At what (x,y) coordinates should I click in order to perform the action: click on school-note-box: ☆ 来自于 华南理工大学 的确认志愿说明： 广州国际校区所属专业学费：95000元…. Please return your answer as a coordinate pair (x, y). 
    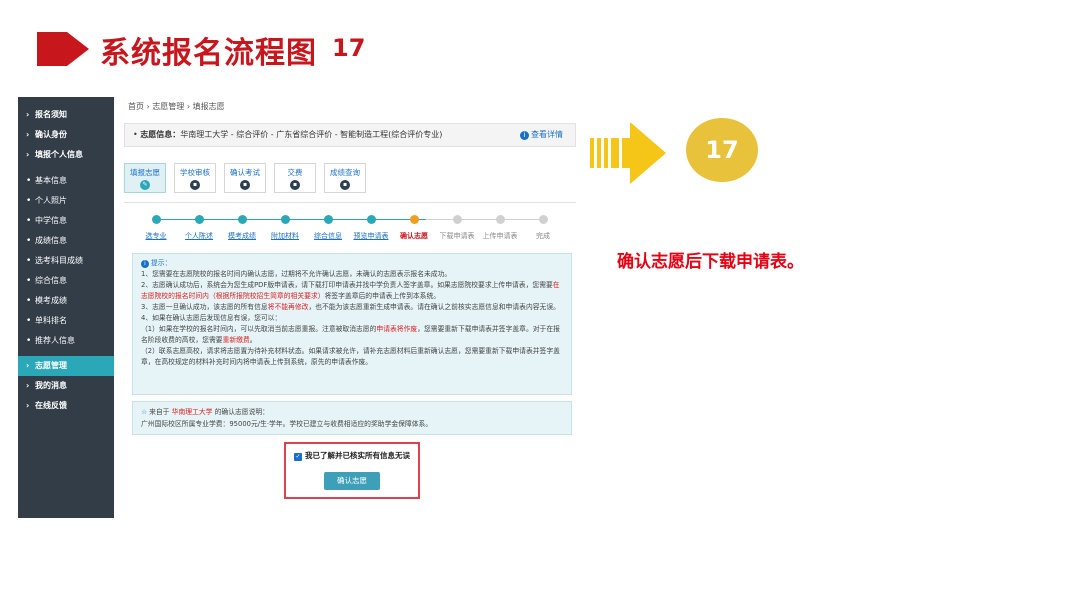
    Looking at the image, I should click on (352, 418).